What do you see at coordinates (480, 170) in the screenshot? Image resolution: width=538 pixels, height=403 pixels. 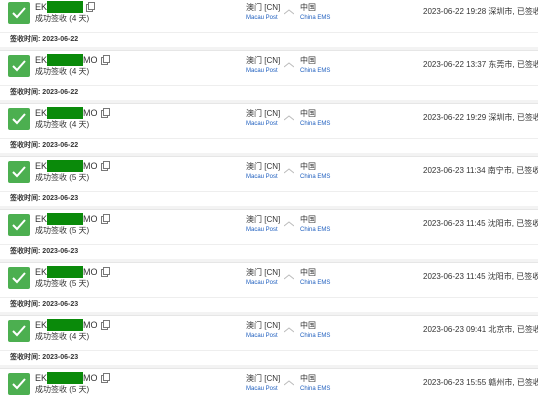 I see `latest-event: 2023-06-23 11:34 南宁市, 已签收,` at bounding box center [480, 170].